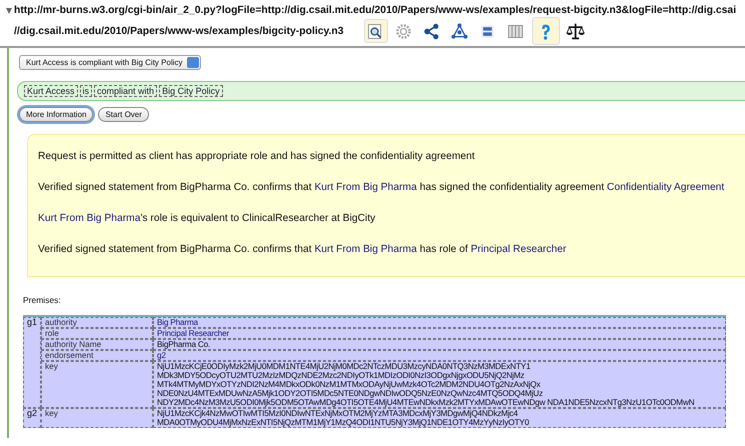 The image size is (745, 446). What do you see at coordinates (109, 62) in the screenshot?
I see `conclusion-dropdown: Kurt Access is compliant with Big City Policy` at bounding box center [109, 62].